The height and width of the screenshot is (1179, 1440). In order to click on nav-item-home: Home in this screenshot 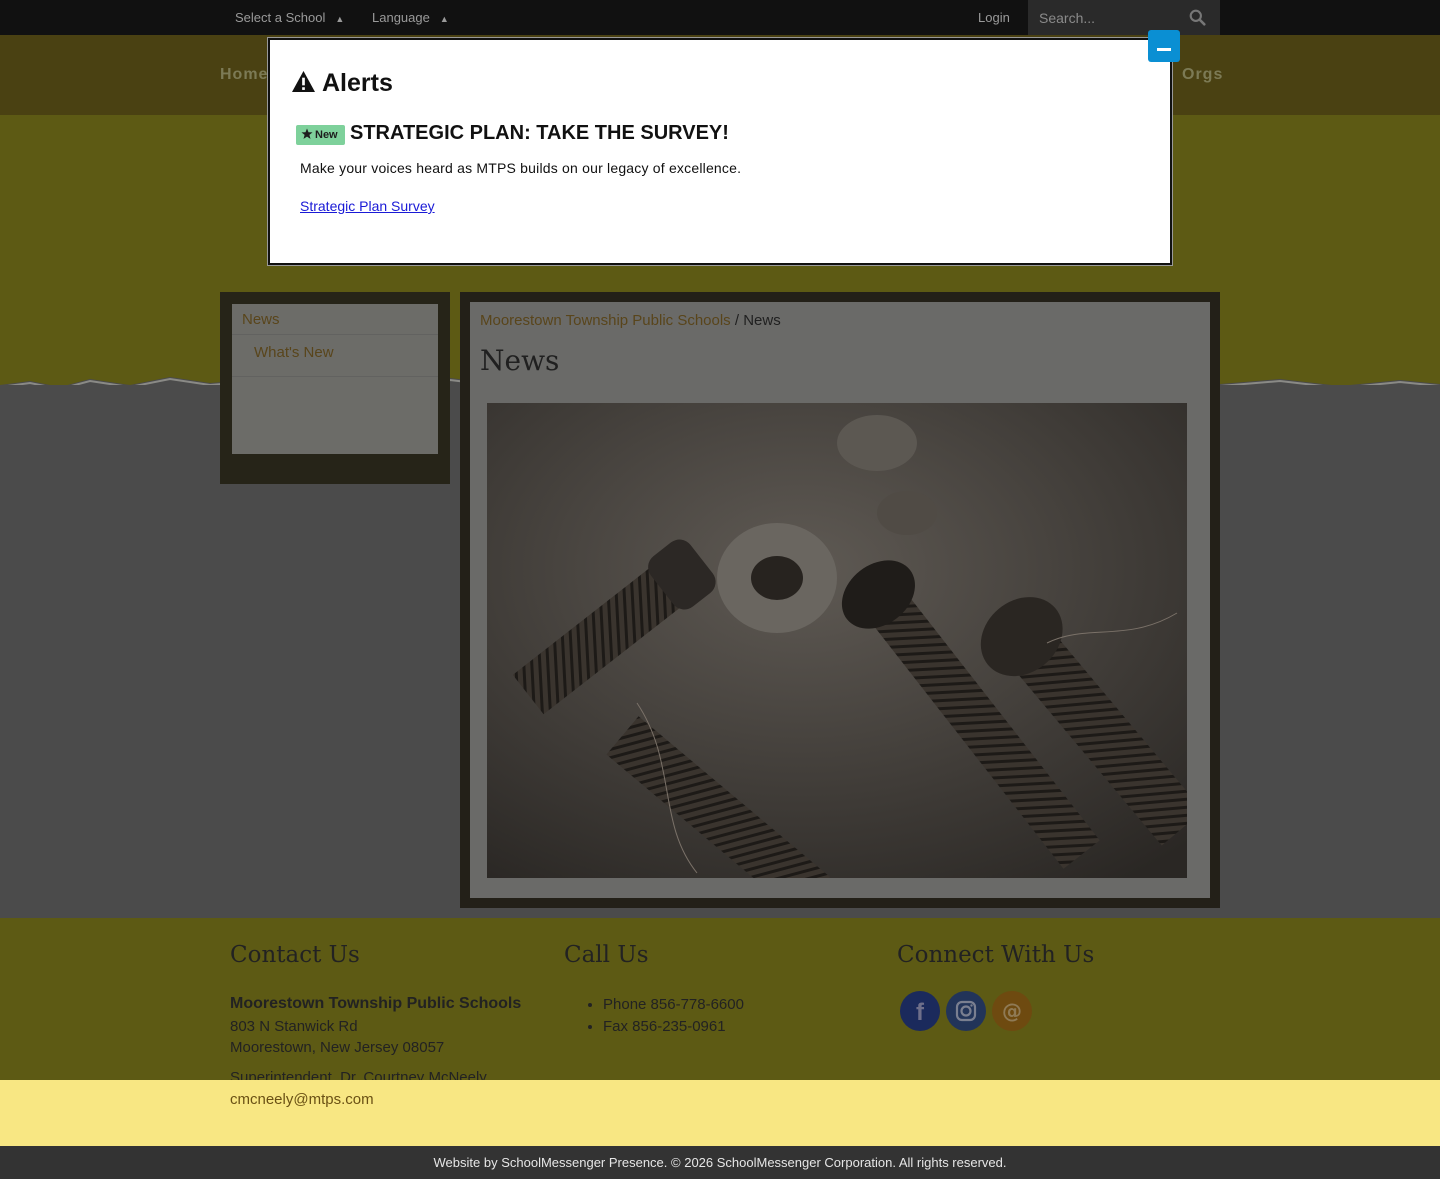, I will do `click(244, 75)`.